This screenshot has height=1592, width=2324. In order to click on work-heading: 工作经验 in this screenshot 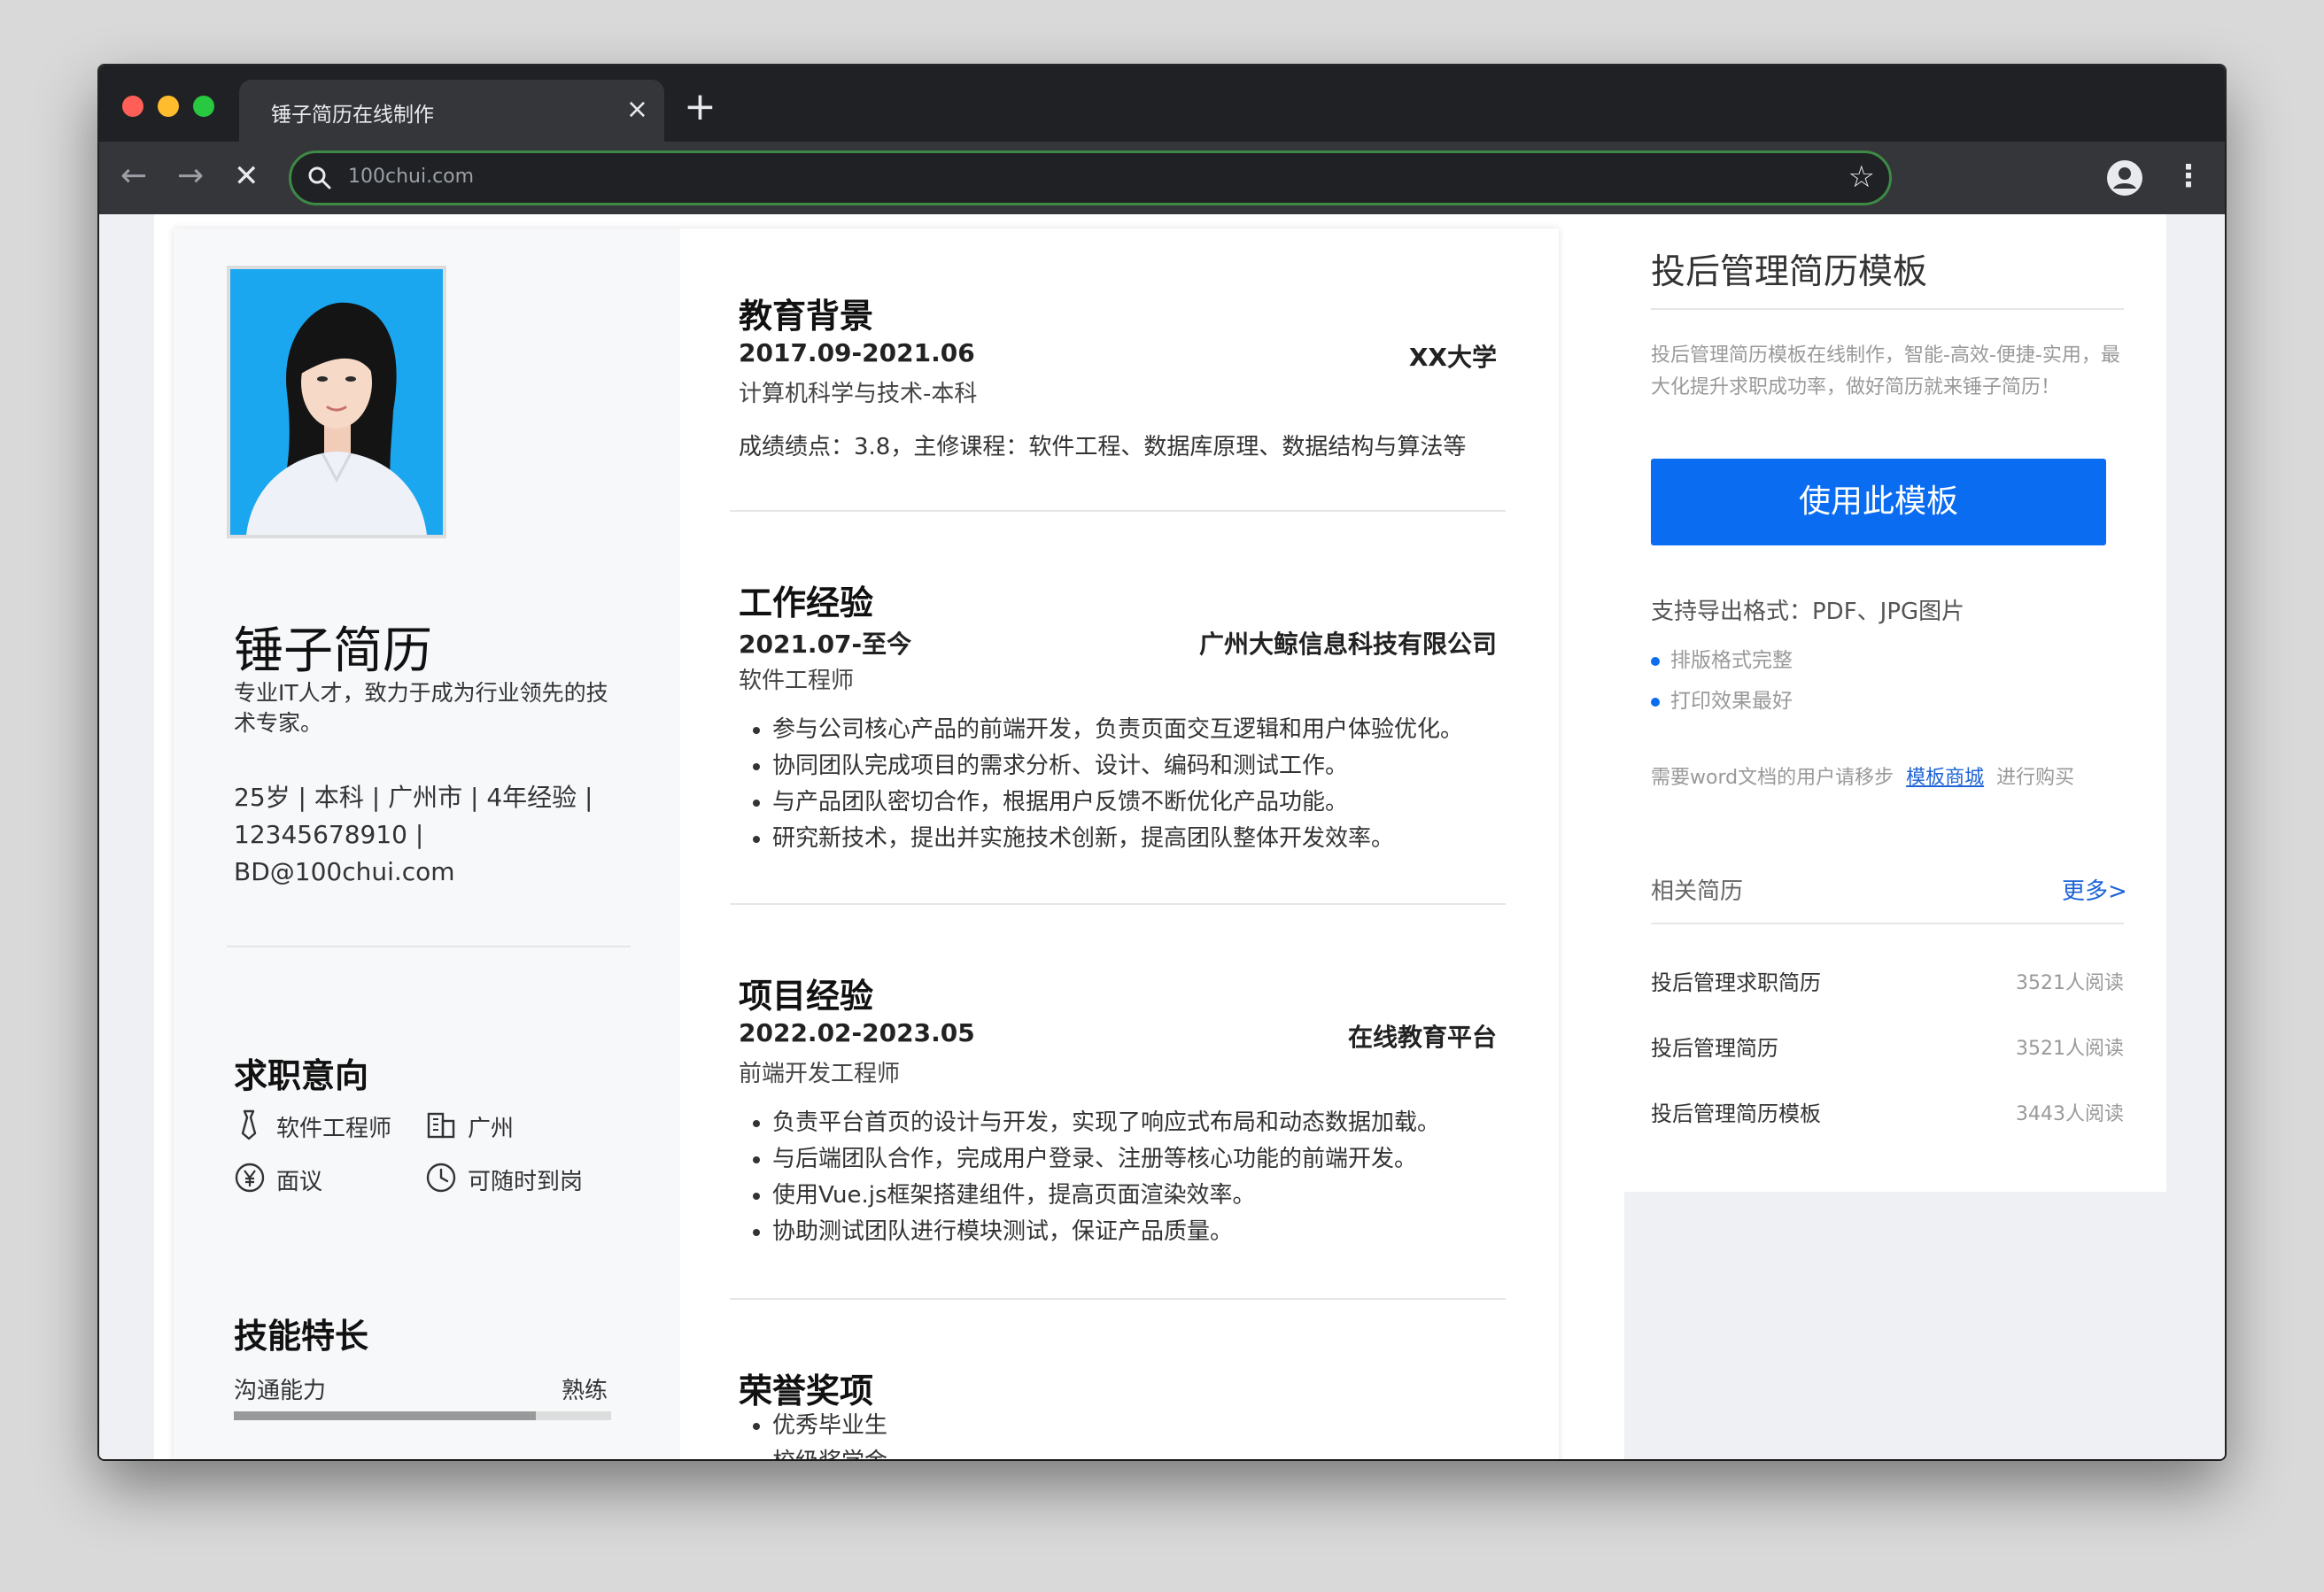, I will do `click(806, 602)`.